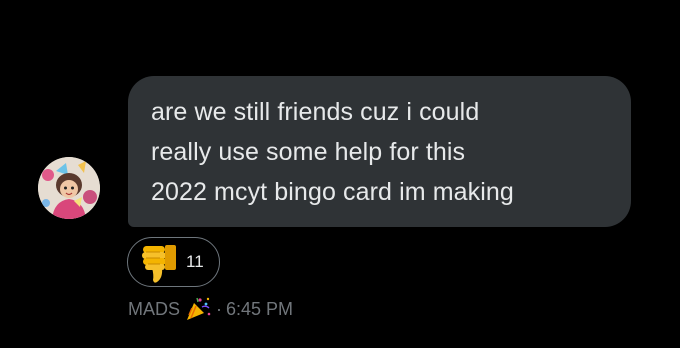  Describe the element at coordinates (260, 308) in the screenshot. I see `message-time: 6:45 PM` at that location.